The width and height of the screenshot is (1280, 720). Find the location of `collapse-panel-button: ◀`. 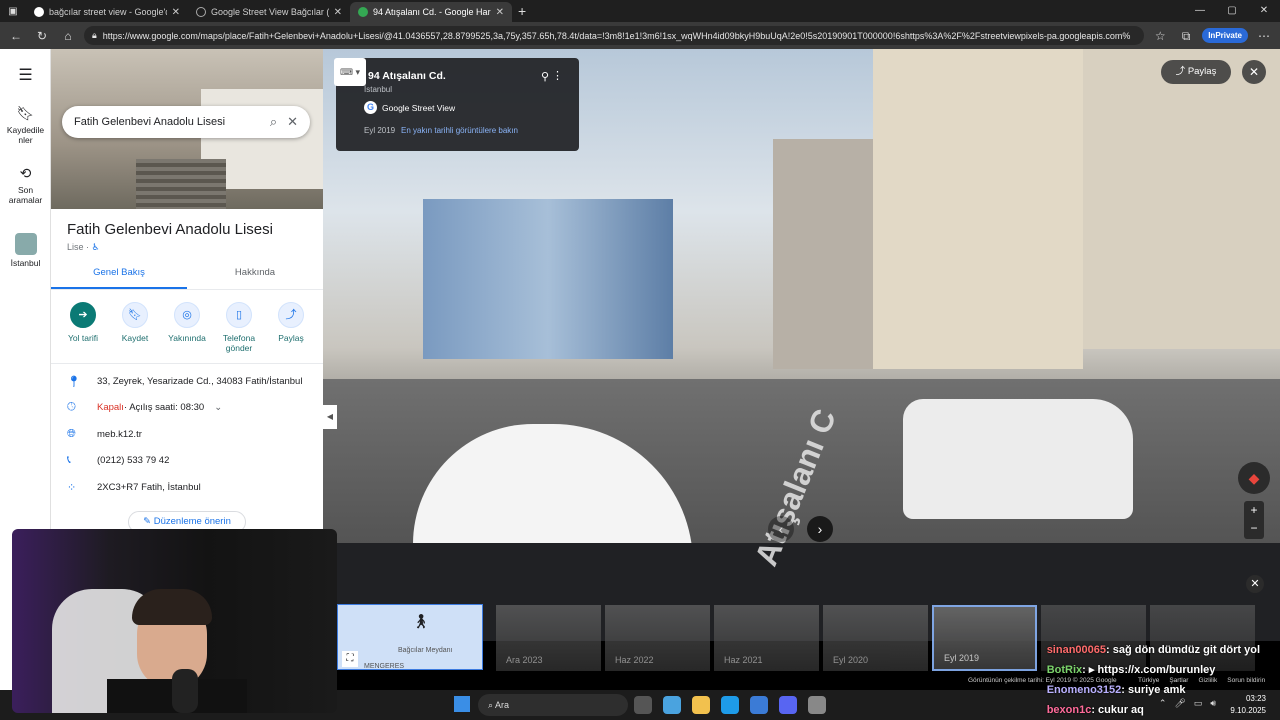

collapse-panel-button: ◀ is located at coordinates (330, 417).